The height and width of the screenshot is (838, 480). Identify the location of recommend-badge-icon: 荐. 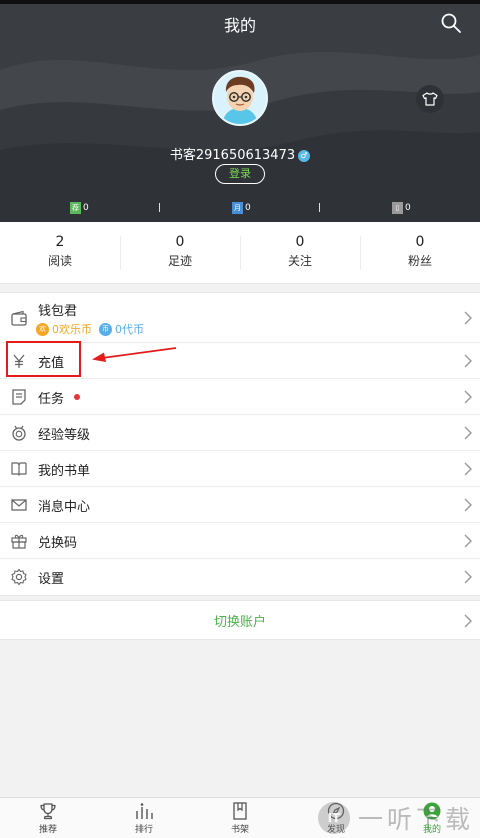
(75, 208).